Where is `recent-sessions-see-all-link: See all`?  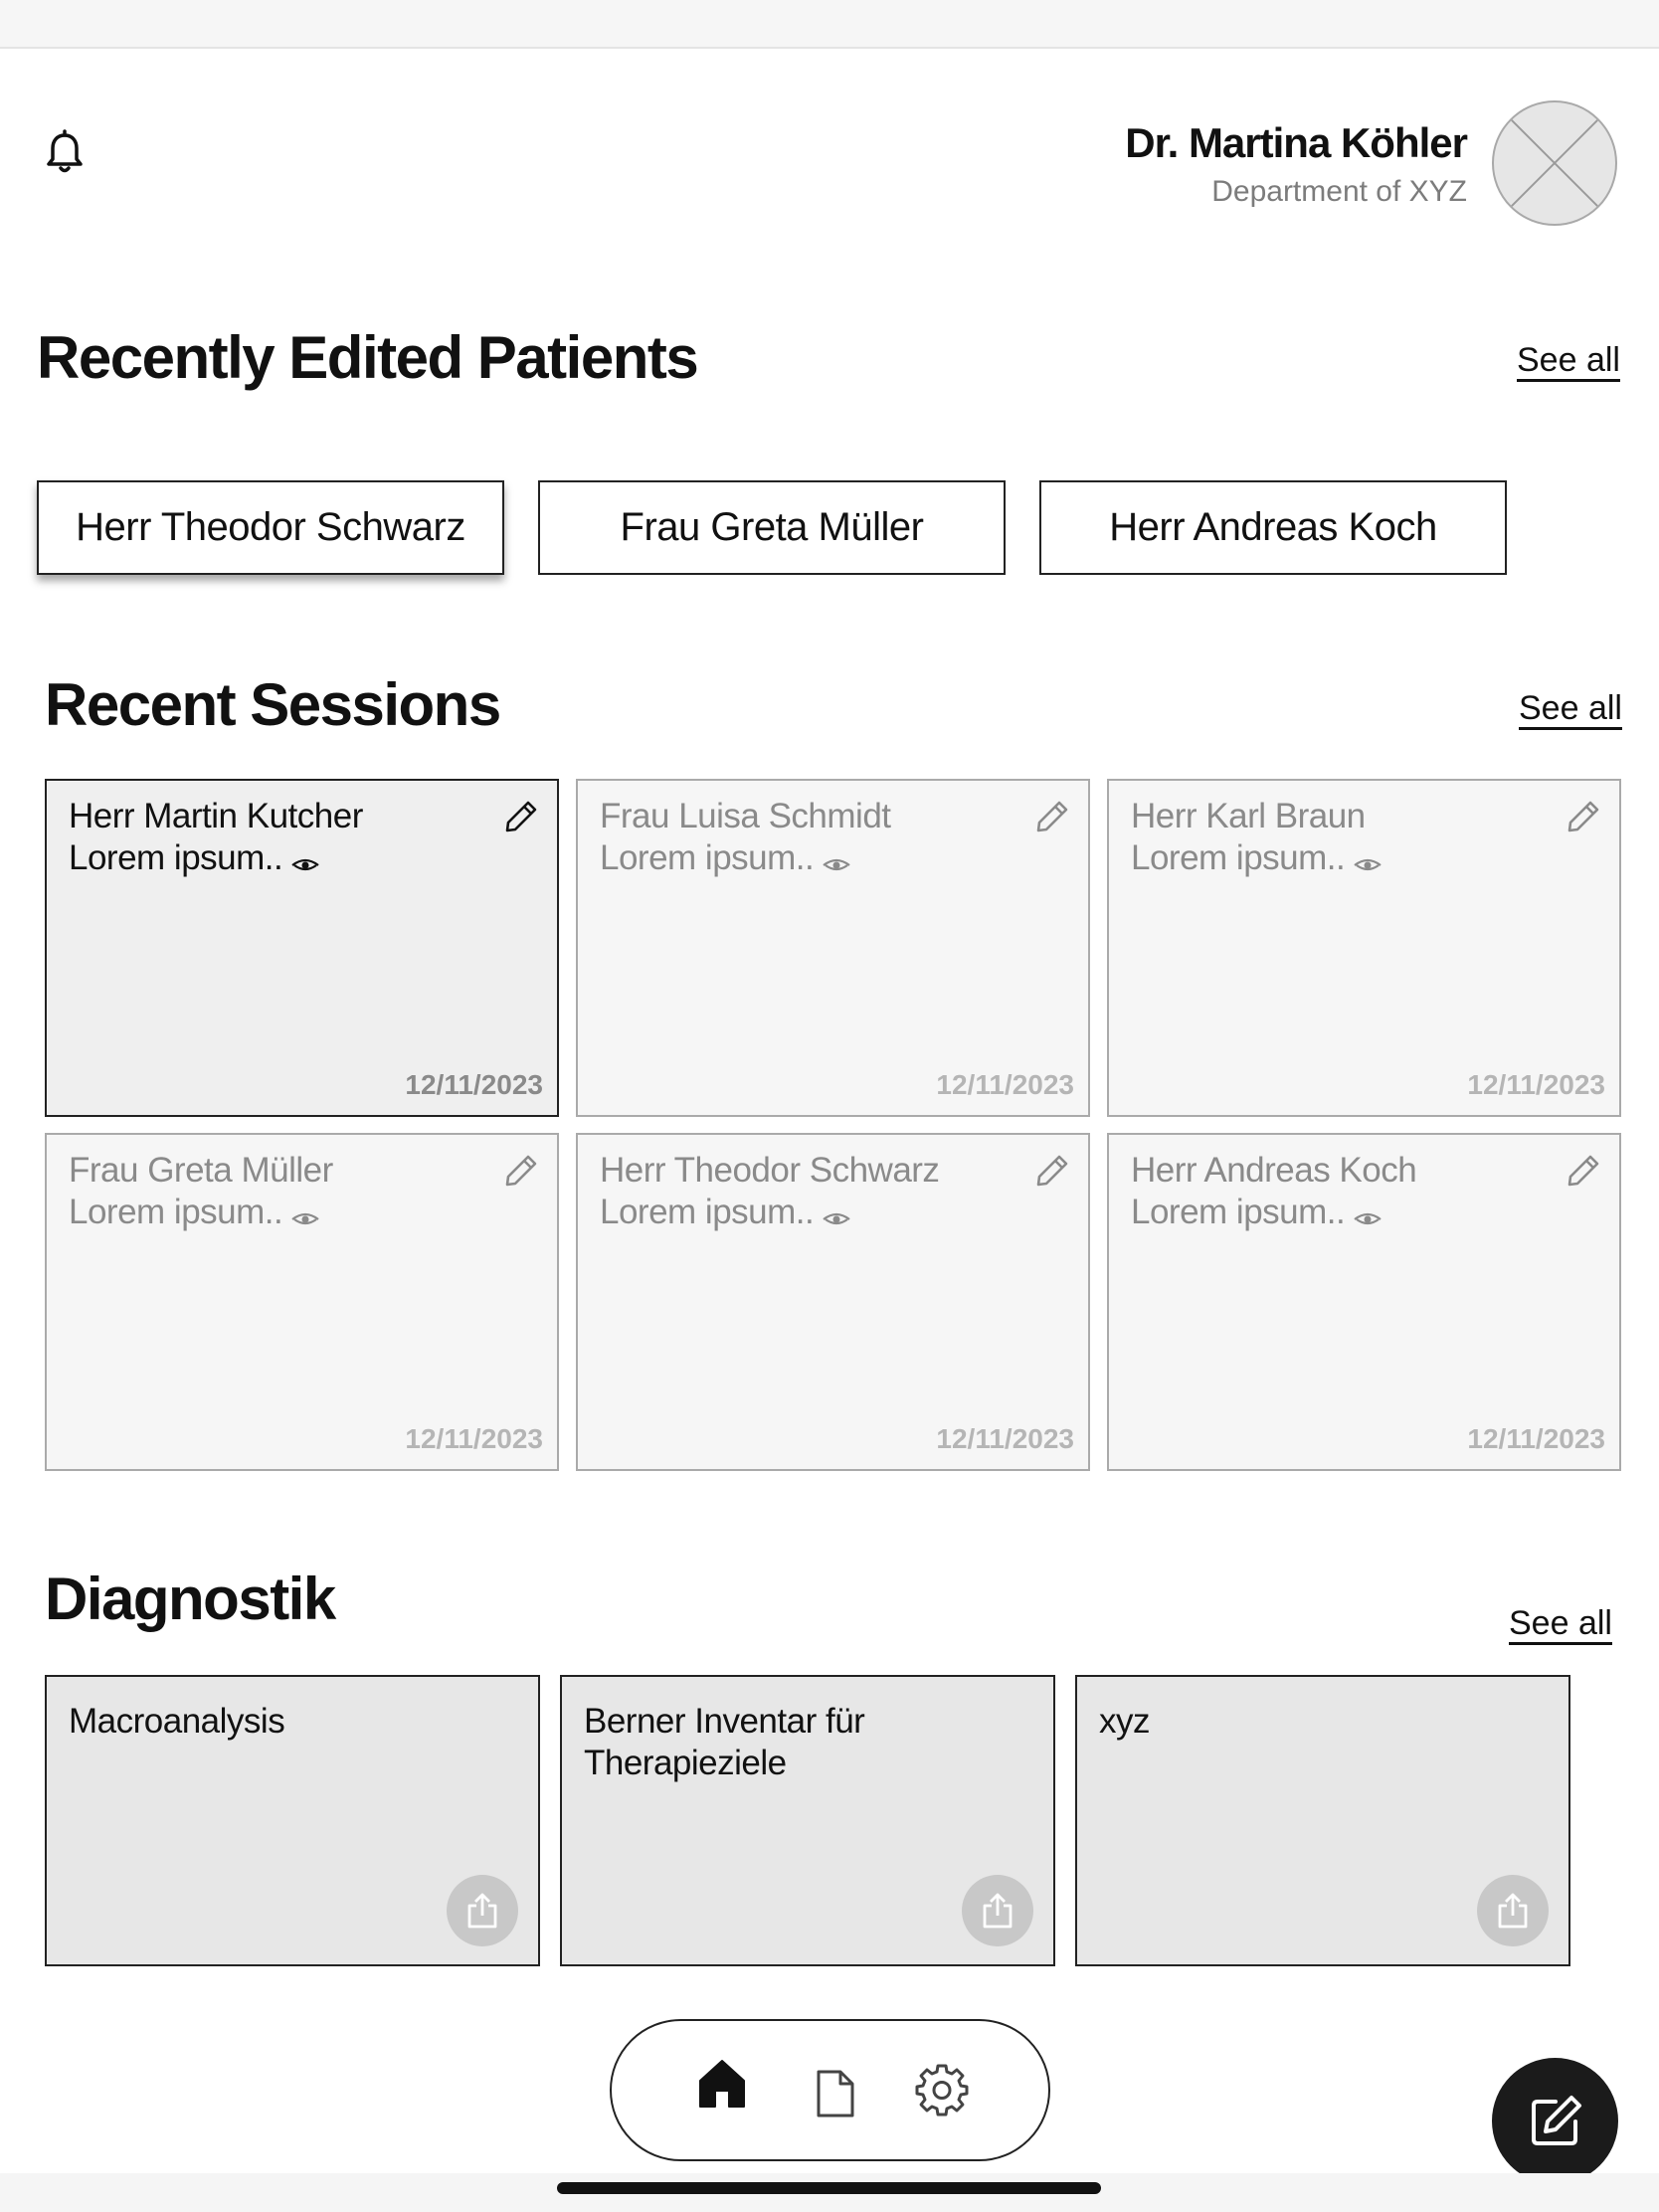
recent-sessions-see-all-link: See all is located at coordinates (1570, 708).